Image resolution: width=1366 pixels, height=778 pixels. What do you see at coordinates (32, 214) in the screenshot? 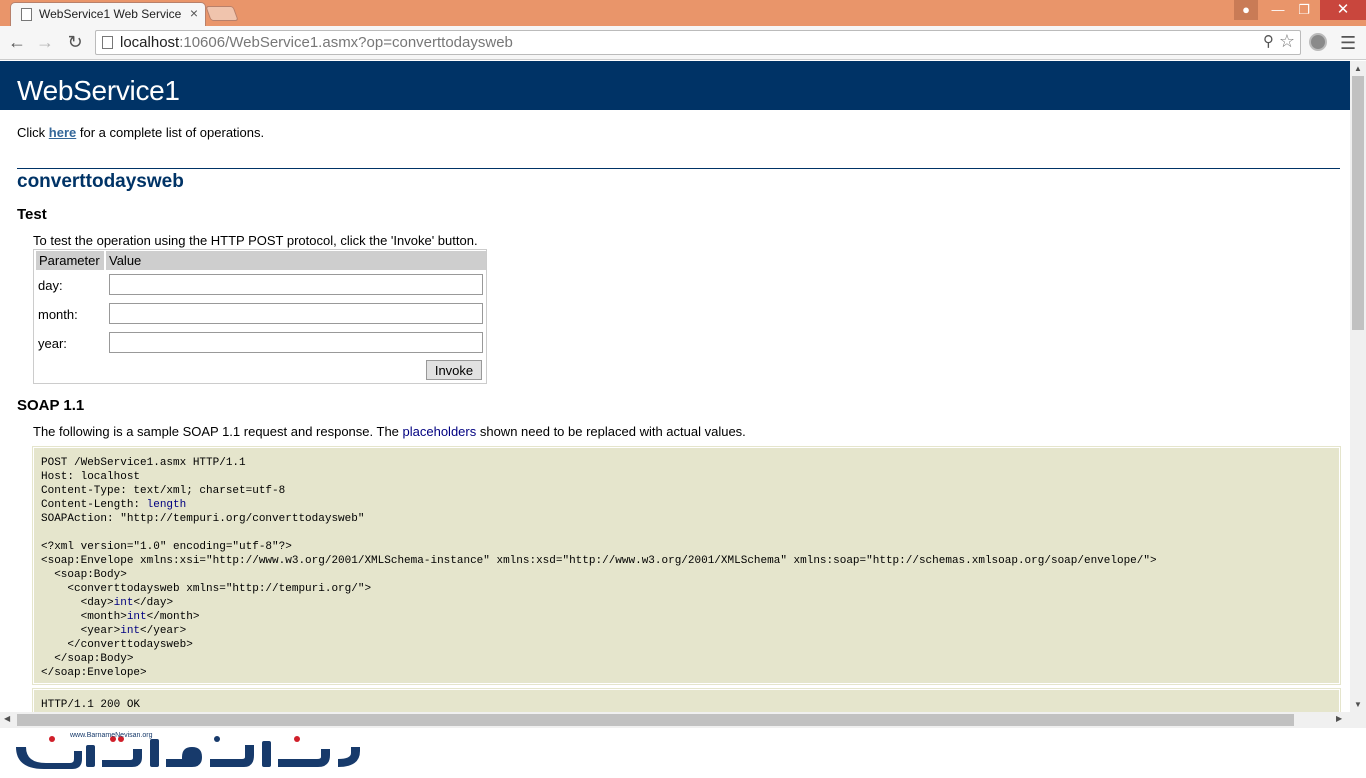
I see `test-heading: Test` at bounding box center [32, 214].